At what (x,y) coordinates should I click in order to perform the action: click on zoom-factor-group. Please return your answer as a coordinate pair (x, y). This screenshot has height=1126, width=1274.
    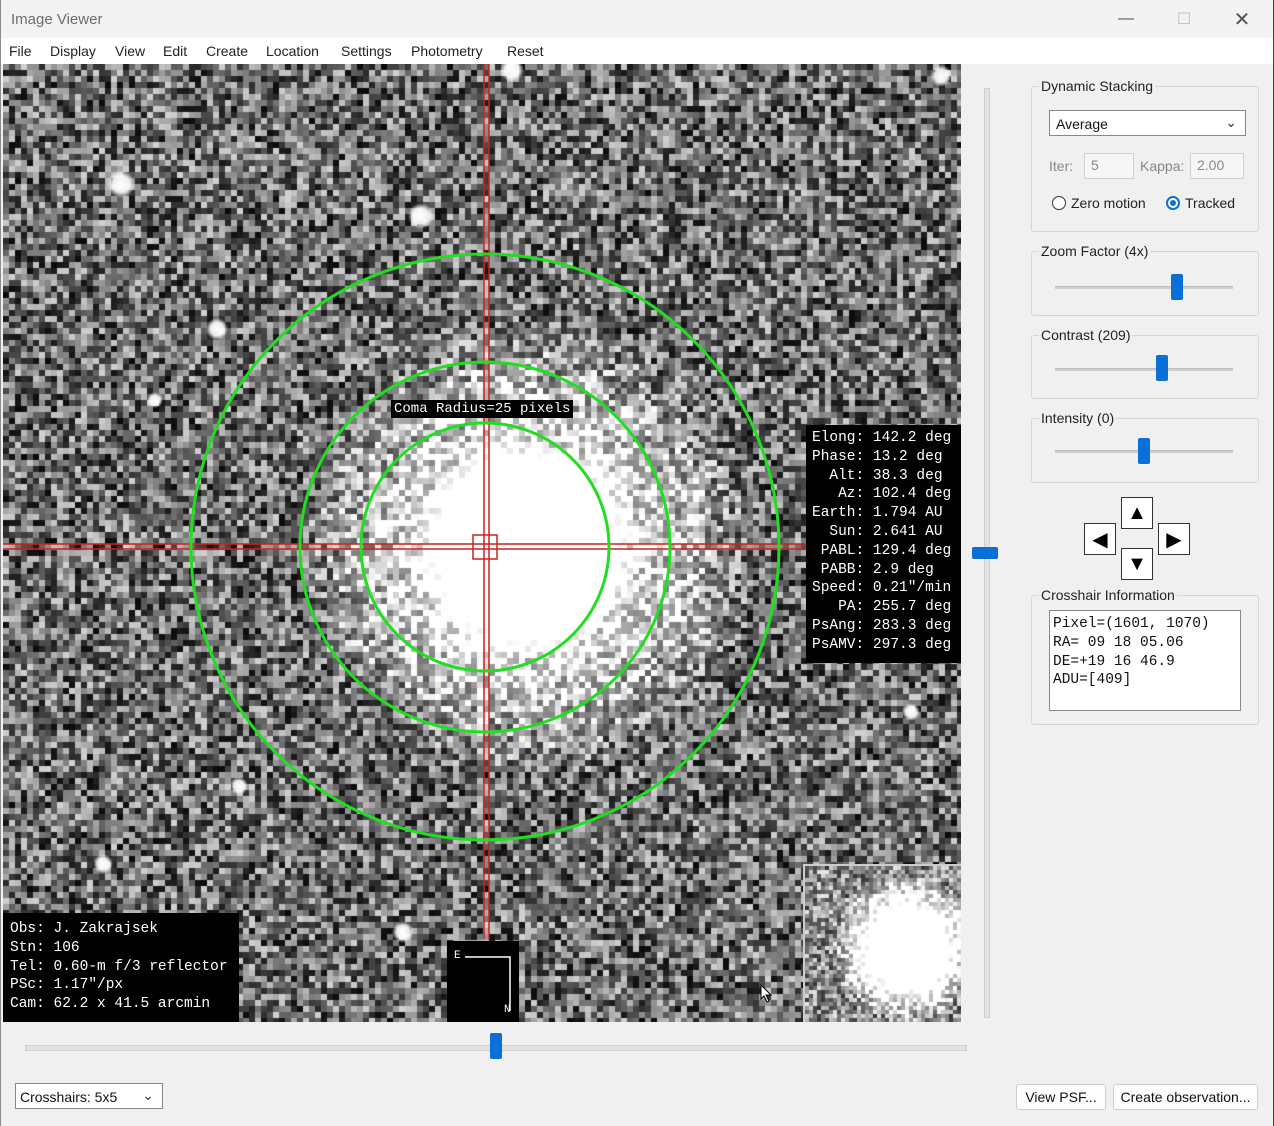
    Looking at the image, I should click on (1145, 283).